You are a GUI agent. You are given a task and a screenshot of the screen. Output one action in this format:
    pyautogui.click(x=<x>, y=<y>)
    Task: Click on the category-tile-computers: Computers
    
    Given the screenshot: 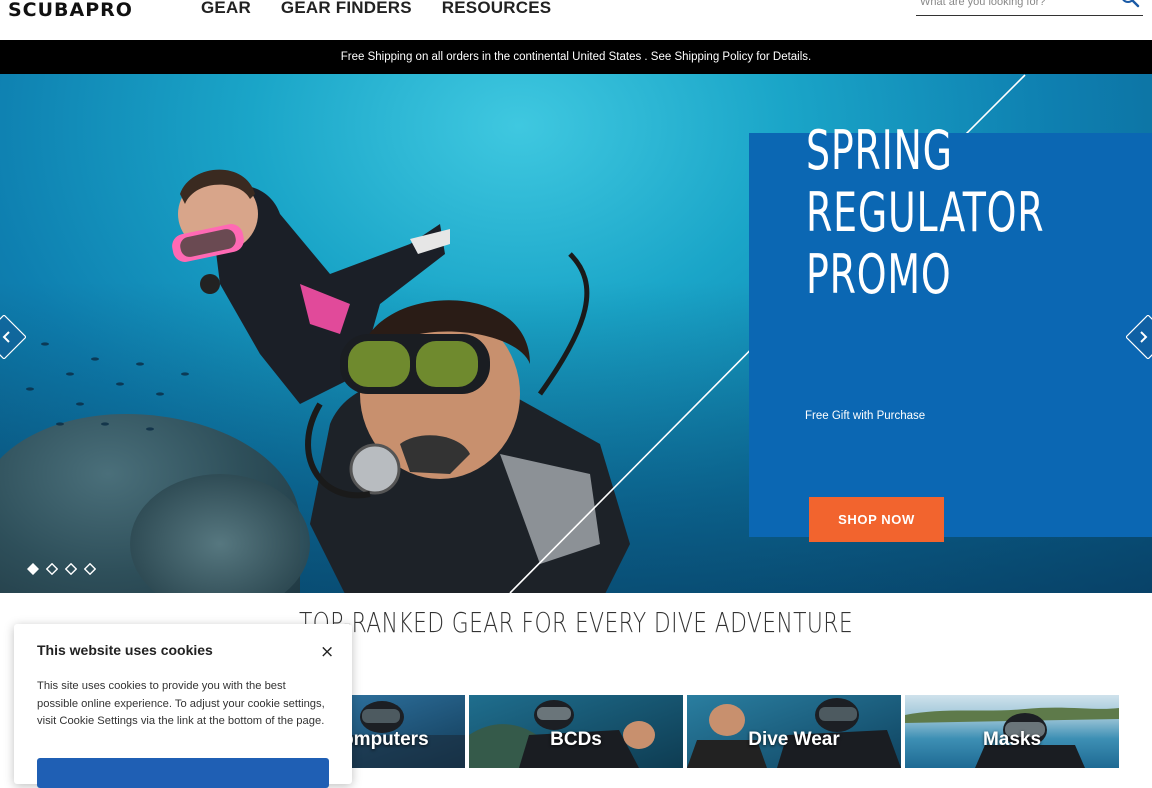 What is the action you would take?
    pyautogui.click(x=408, y=731)
    